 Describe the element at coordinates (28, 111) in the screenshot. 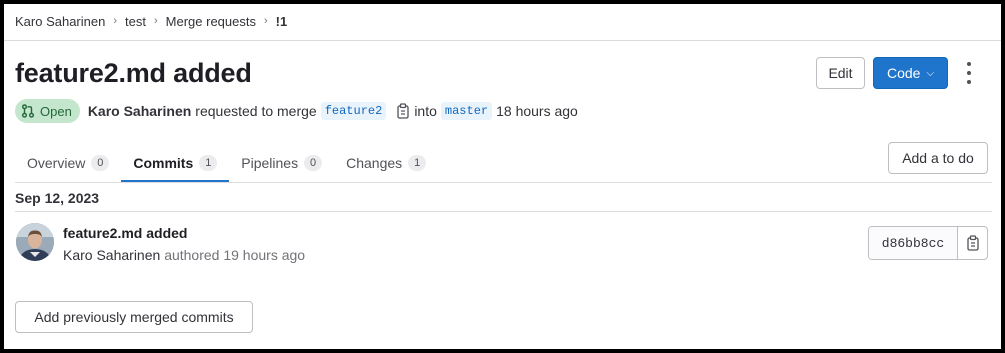

I see `merge-request-icon` at that location.